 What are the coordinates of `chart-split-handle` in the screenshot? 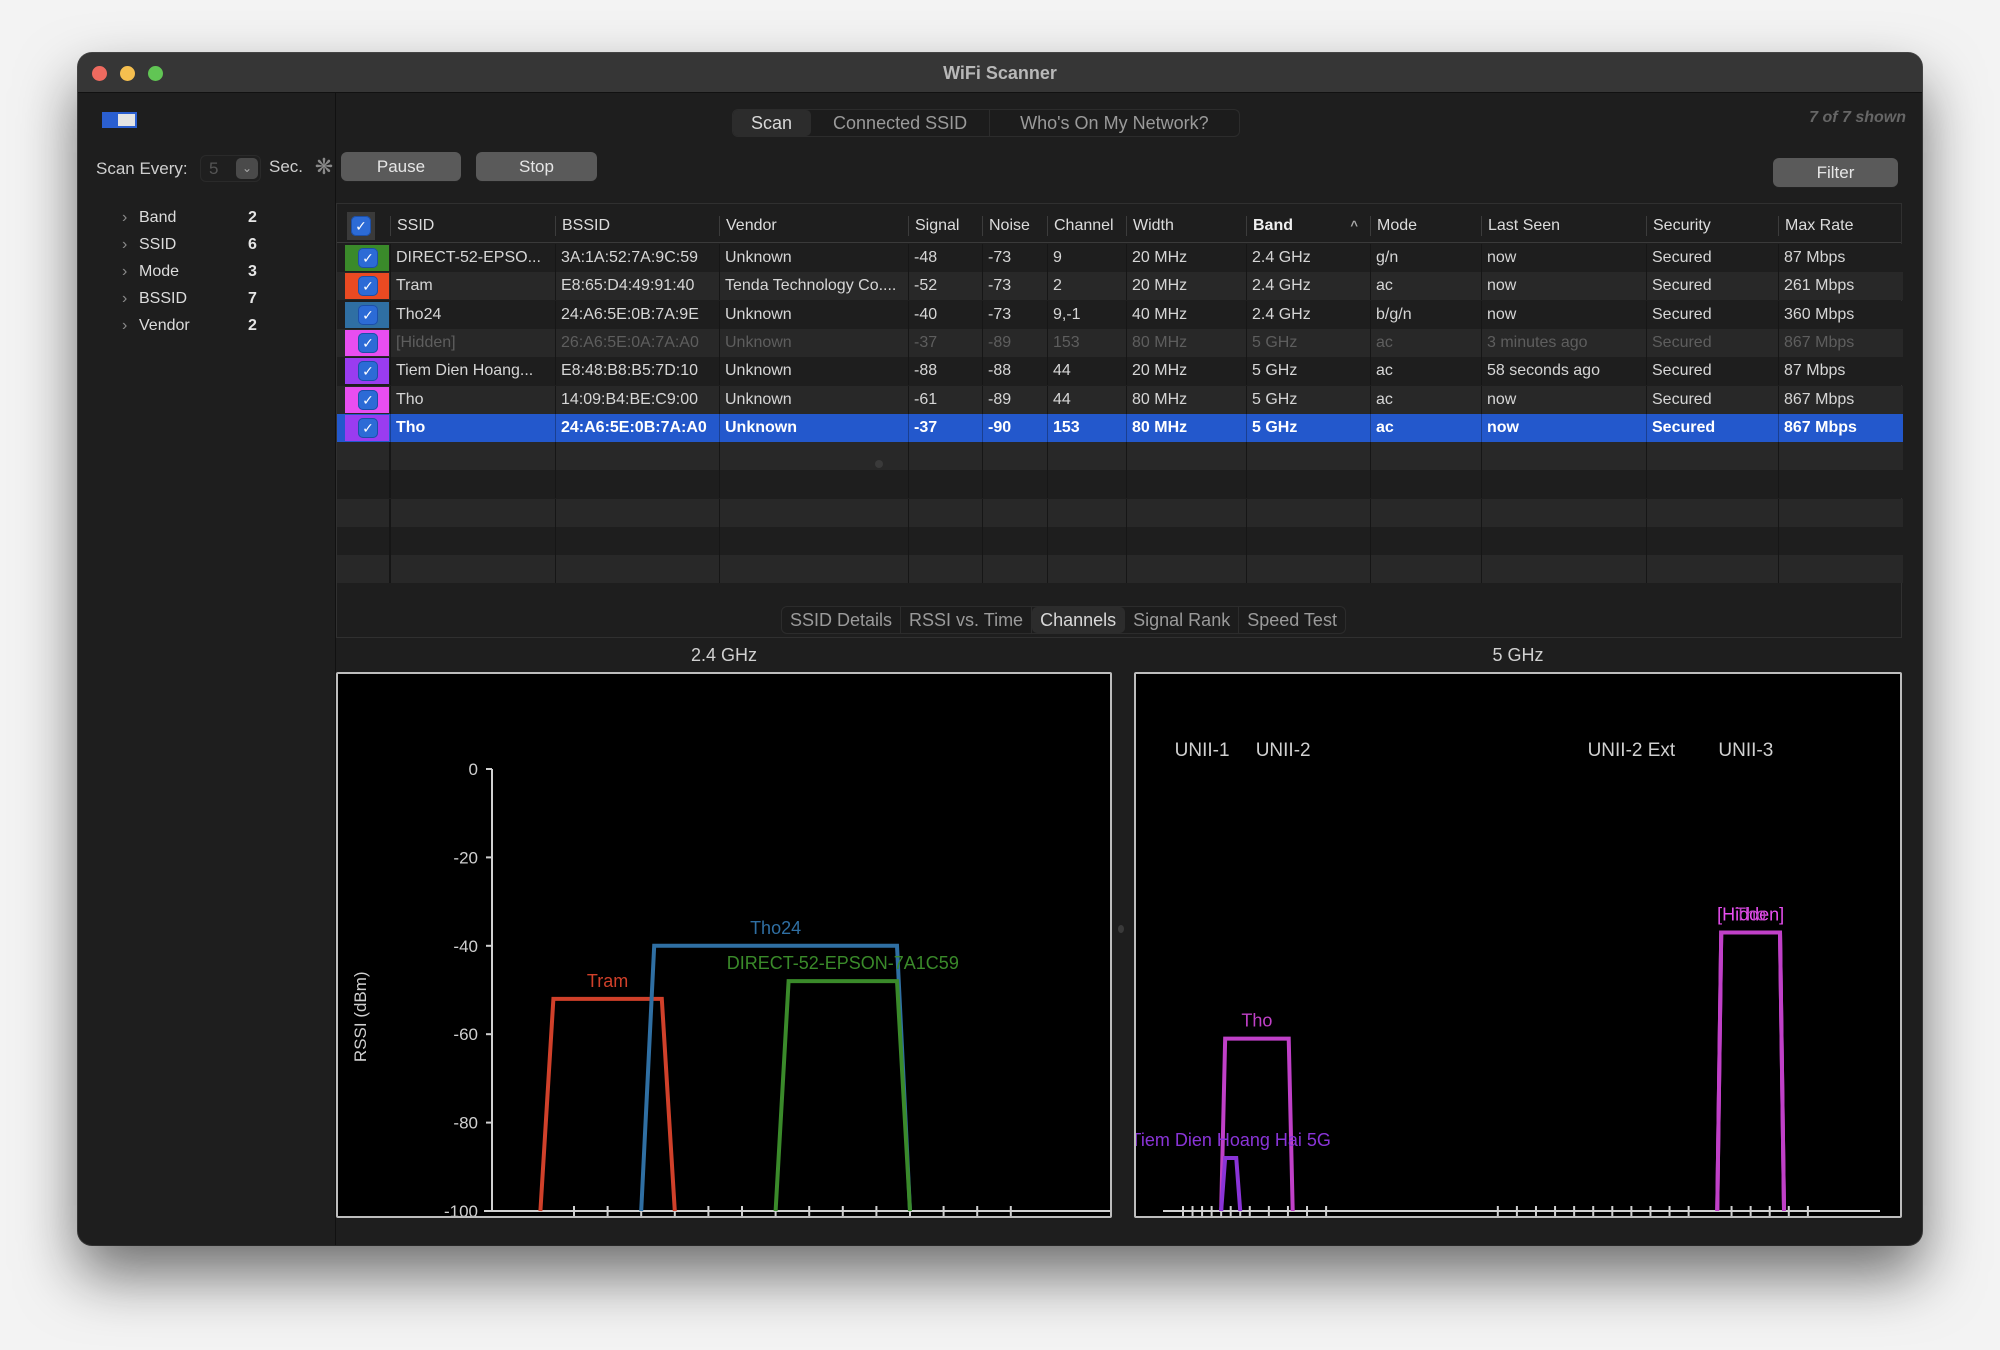 It's located at (1121, 929).